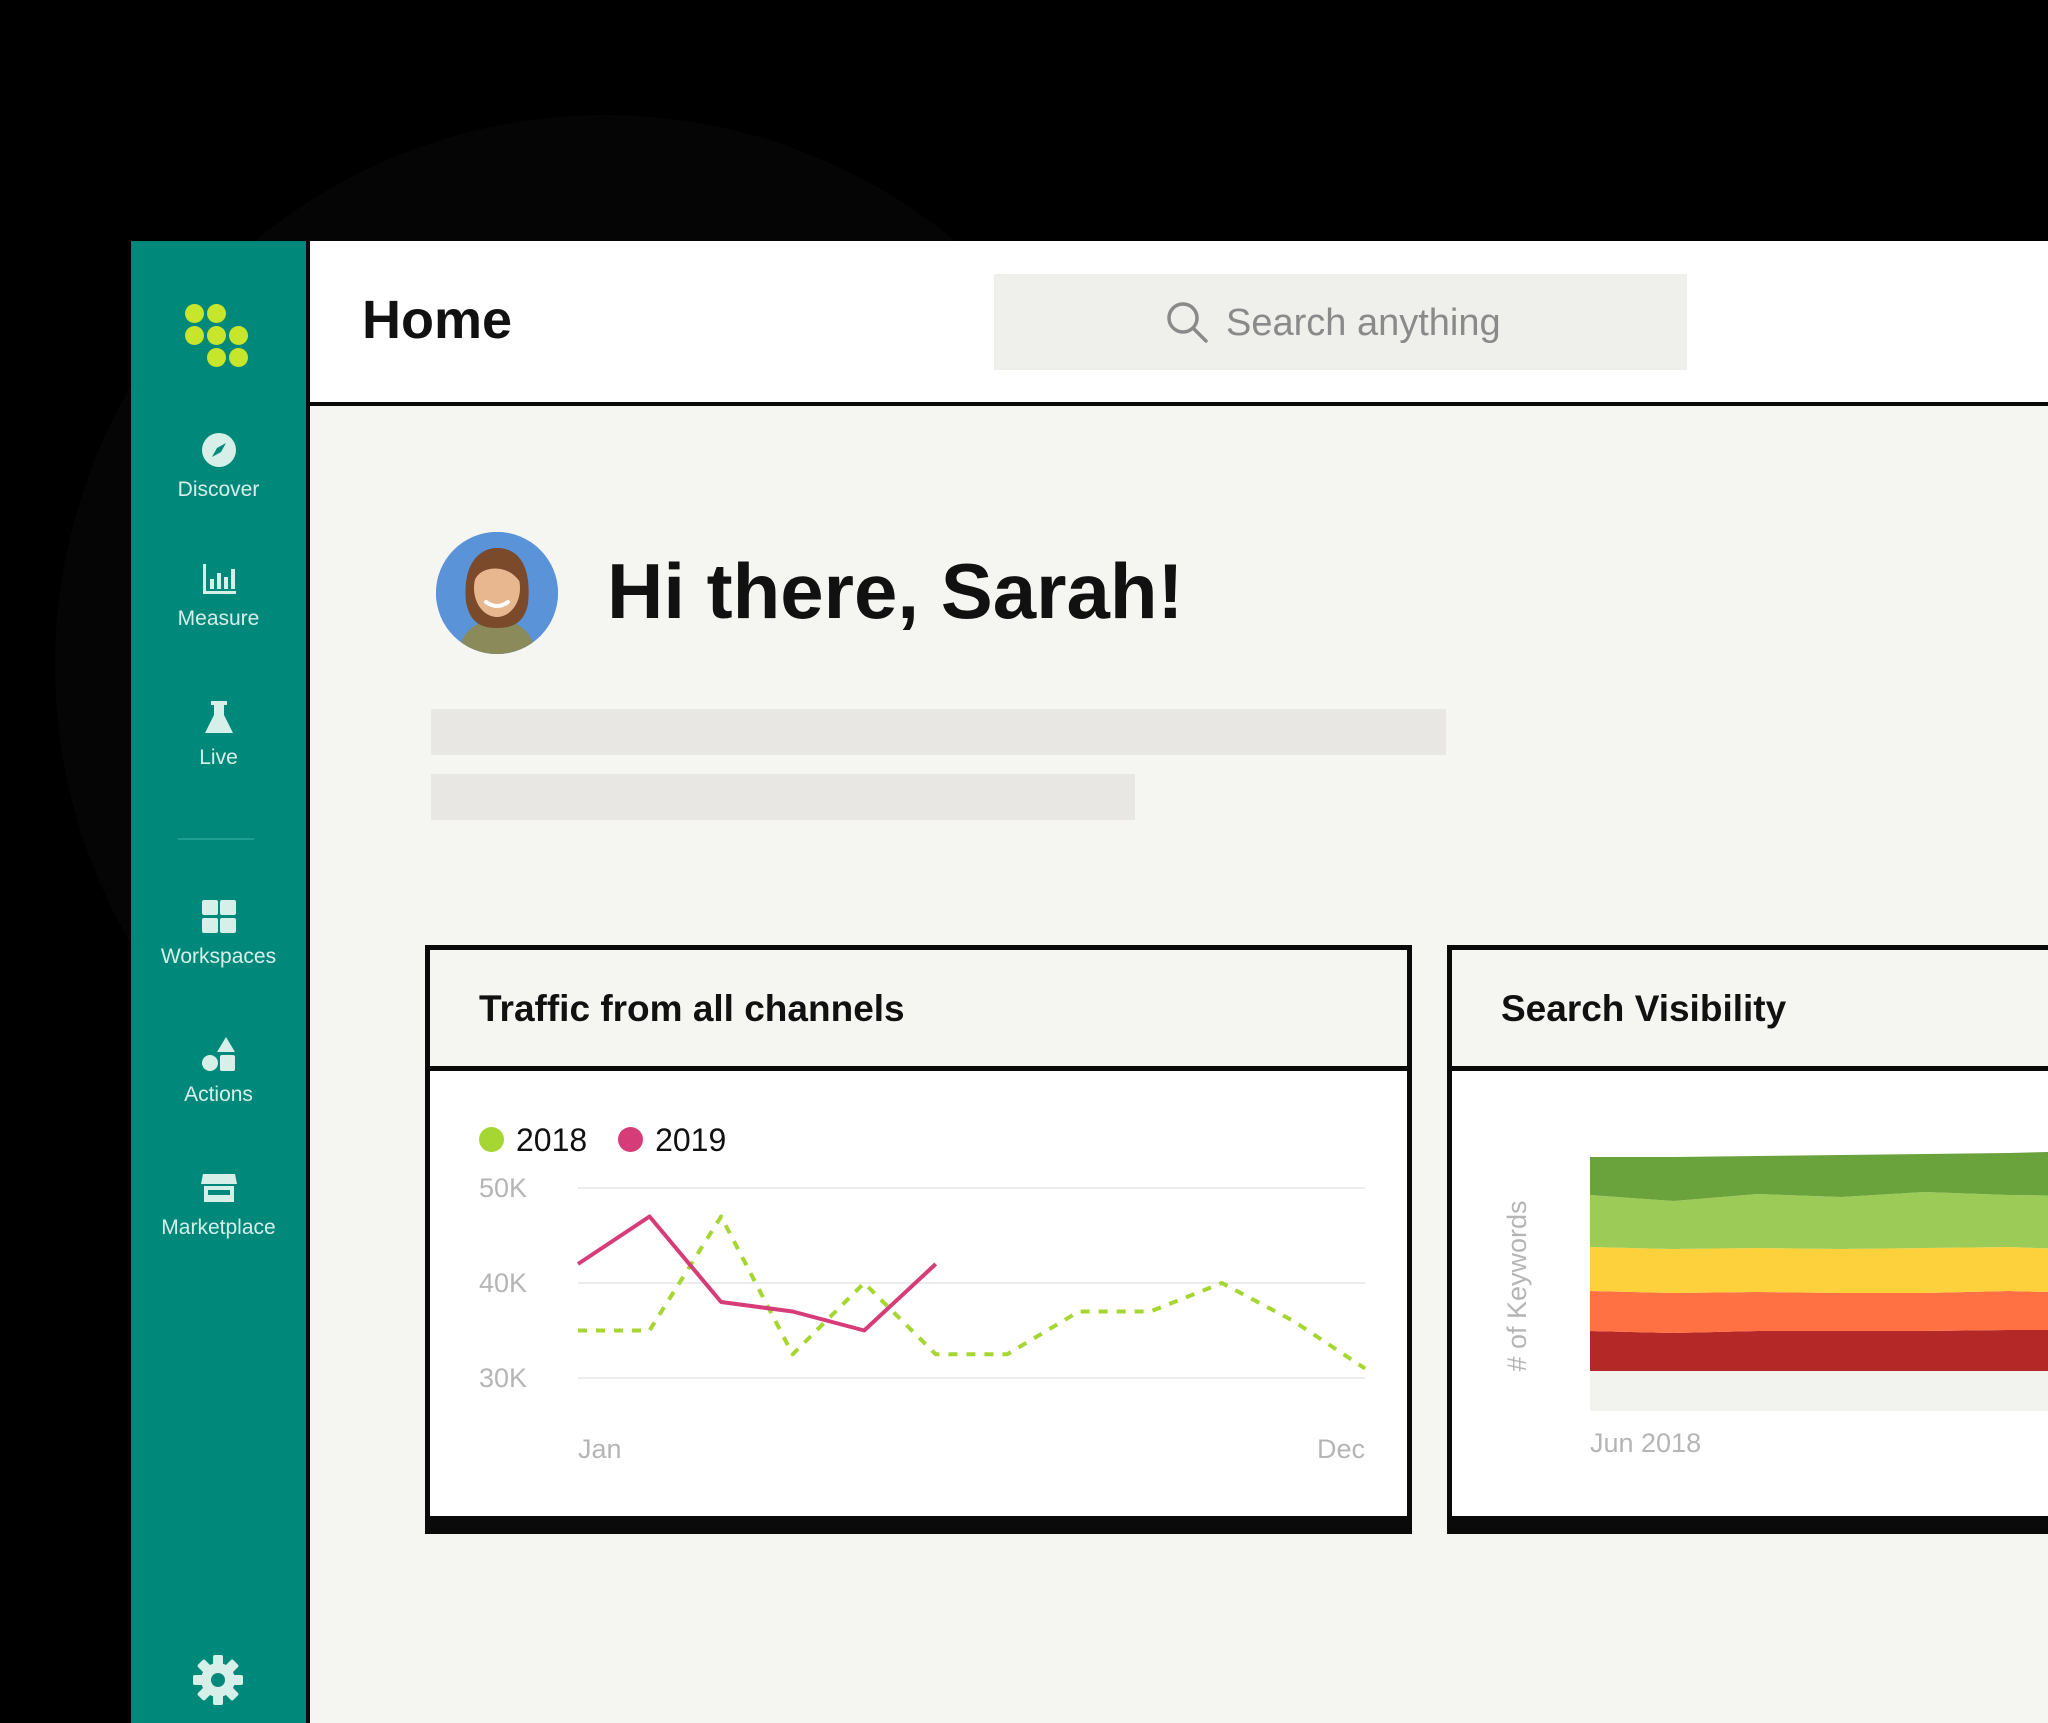 This screenshot has width=2048, height=1723. Describe the element at coordinates (1819, 1391) in the screenshot. I see `area-baseline` at that location.